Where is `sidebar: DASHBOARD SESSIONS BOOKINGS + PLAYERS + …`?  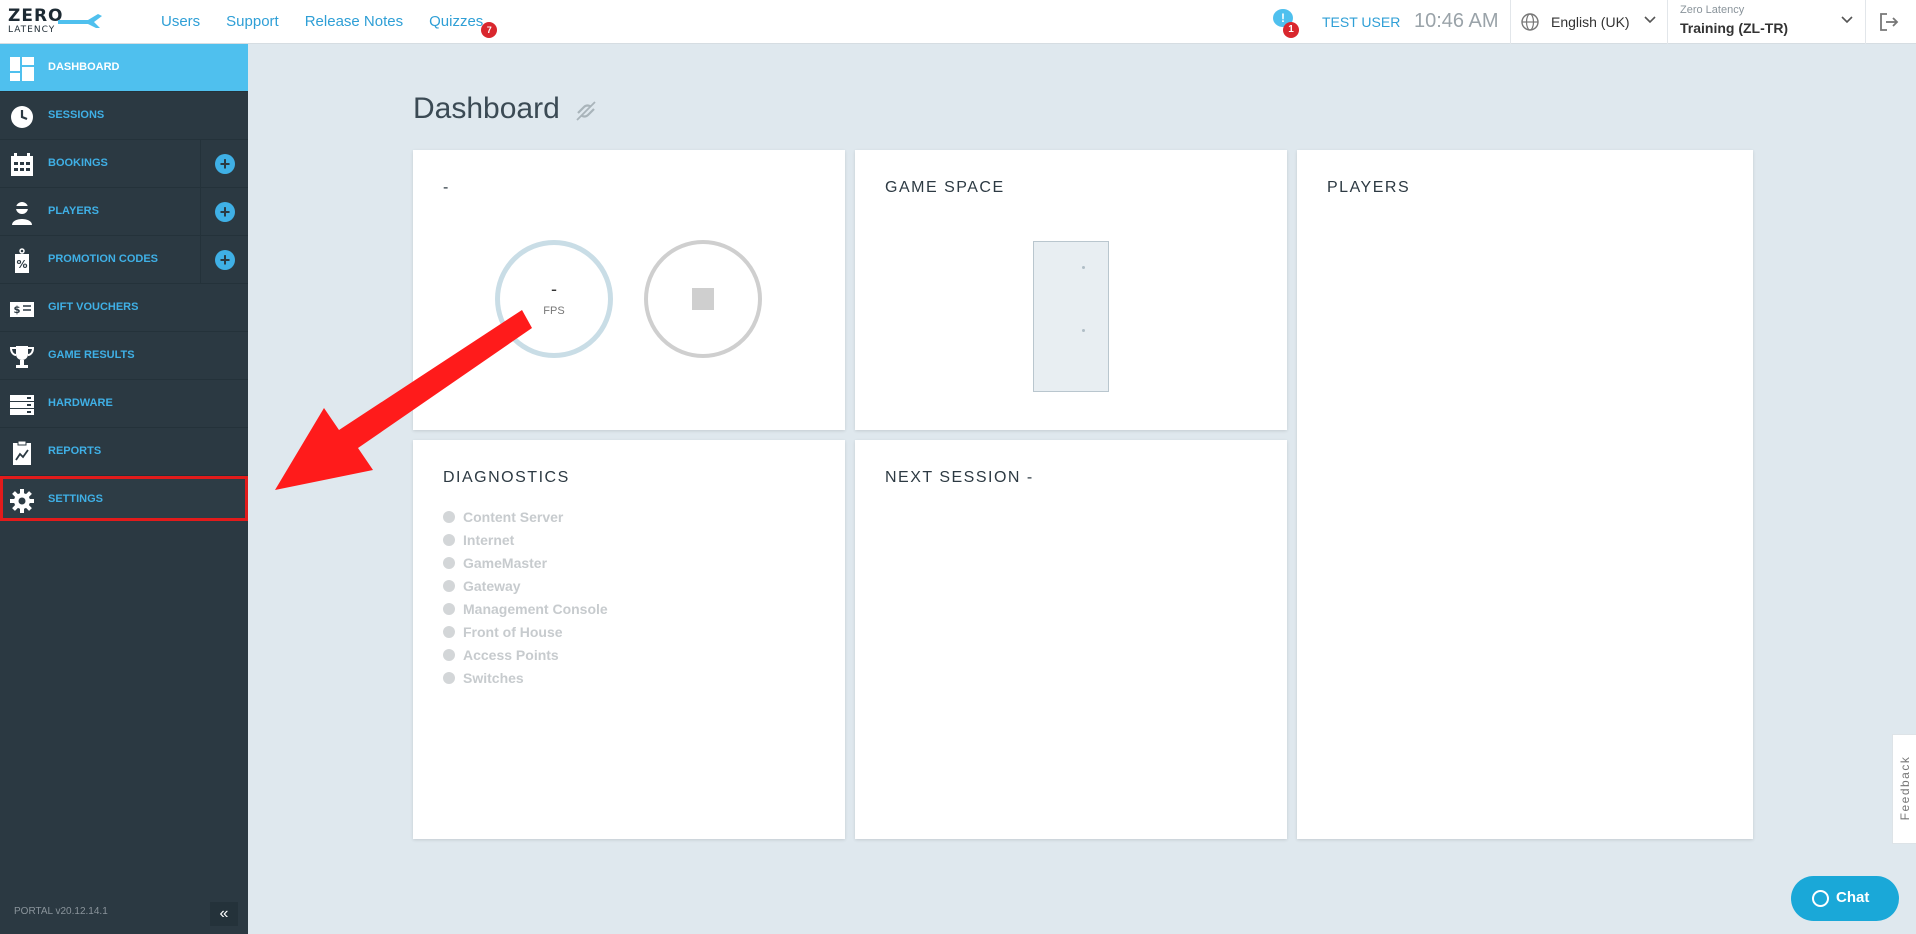 sidebar: DASHBOARD SESSIONS BOOKINGS + PLAYERS + … is located at coordinates (124, 489).